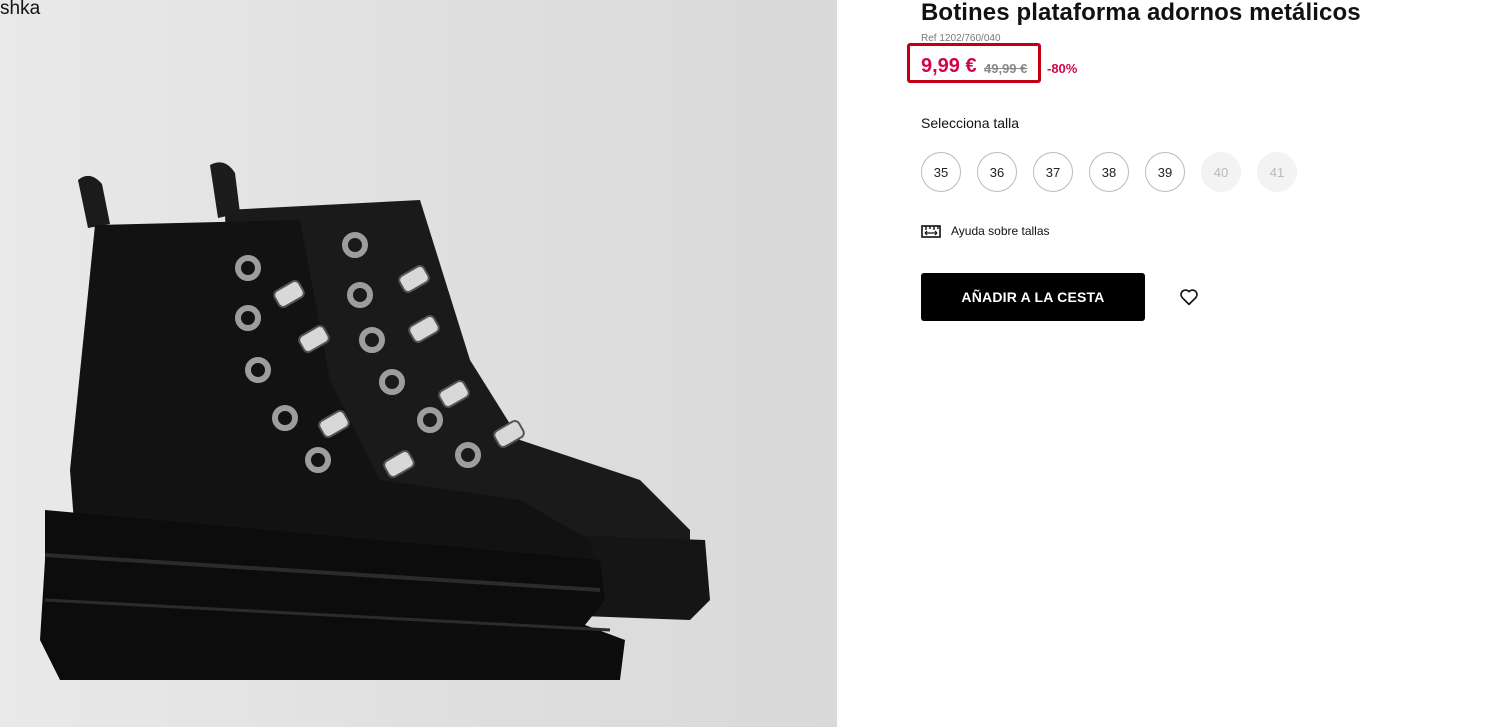 Image resolution: width=1492 pixels, height=727 pixels. I want to click on original-price: 49,99 €, so click(1006, 68).